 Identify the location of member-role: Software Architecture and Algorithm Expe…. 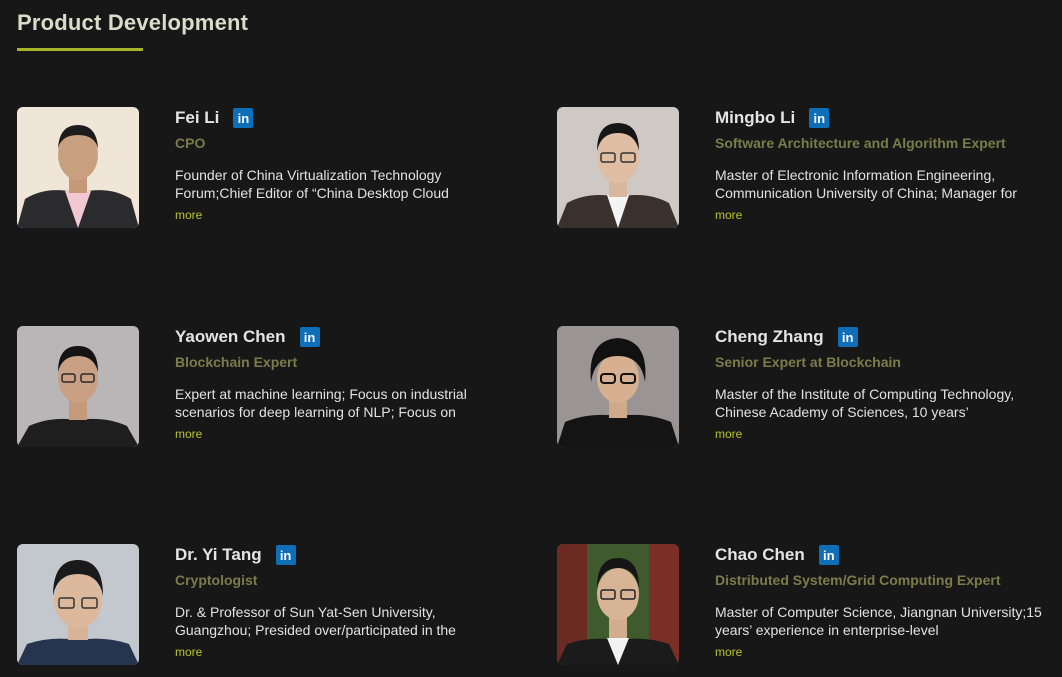
(860, 143).